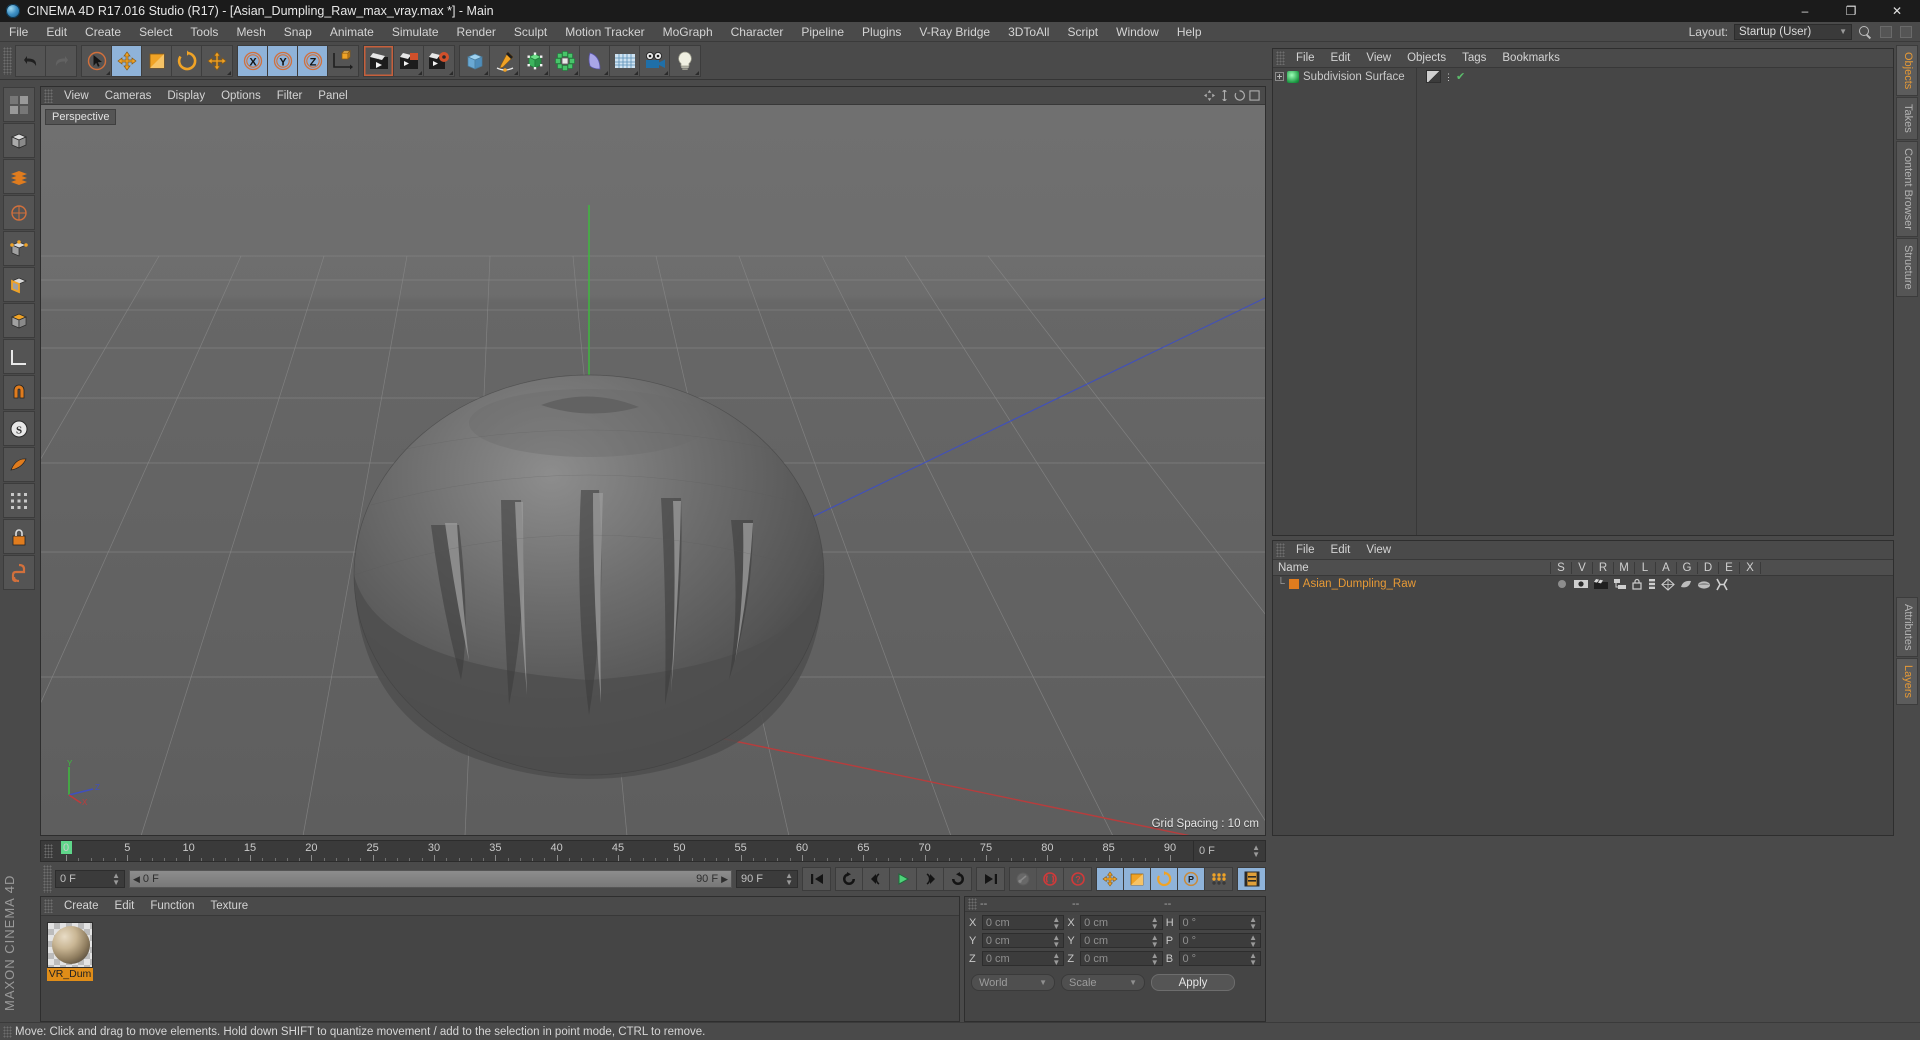  I want to click on playback-grip, so click(47, 879).